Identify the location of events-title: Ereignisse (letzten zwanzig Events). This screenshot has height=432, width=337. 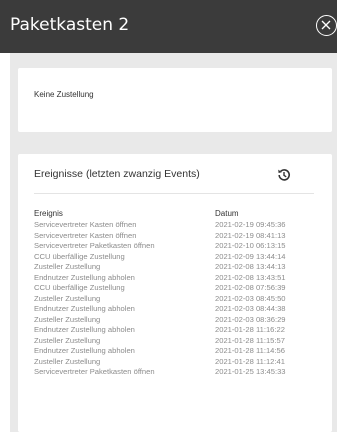
(117, 174).